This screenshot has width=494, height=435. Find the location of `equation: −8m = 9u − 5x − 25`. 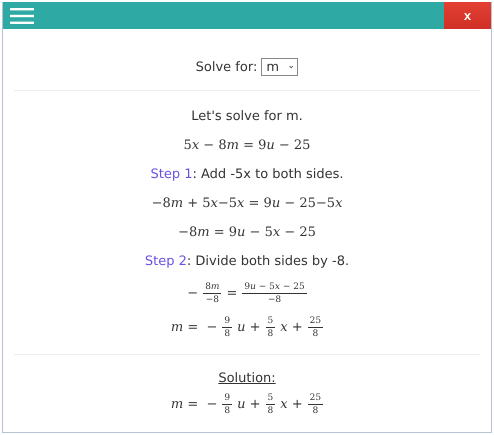

equation: −8m = 9u − 5x − 25 is located at coordinates (247, 233).